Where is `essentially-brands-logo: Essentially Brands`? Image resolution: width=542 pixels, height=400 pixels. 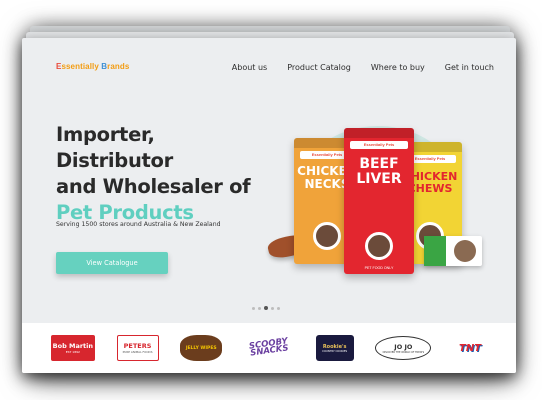
essentially-brands-logo: Essentially Brands is located at coordinates (92, 66).